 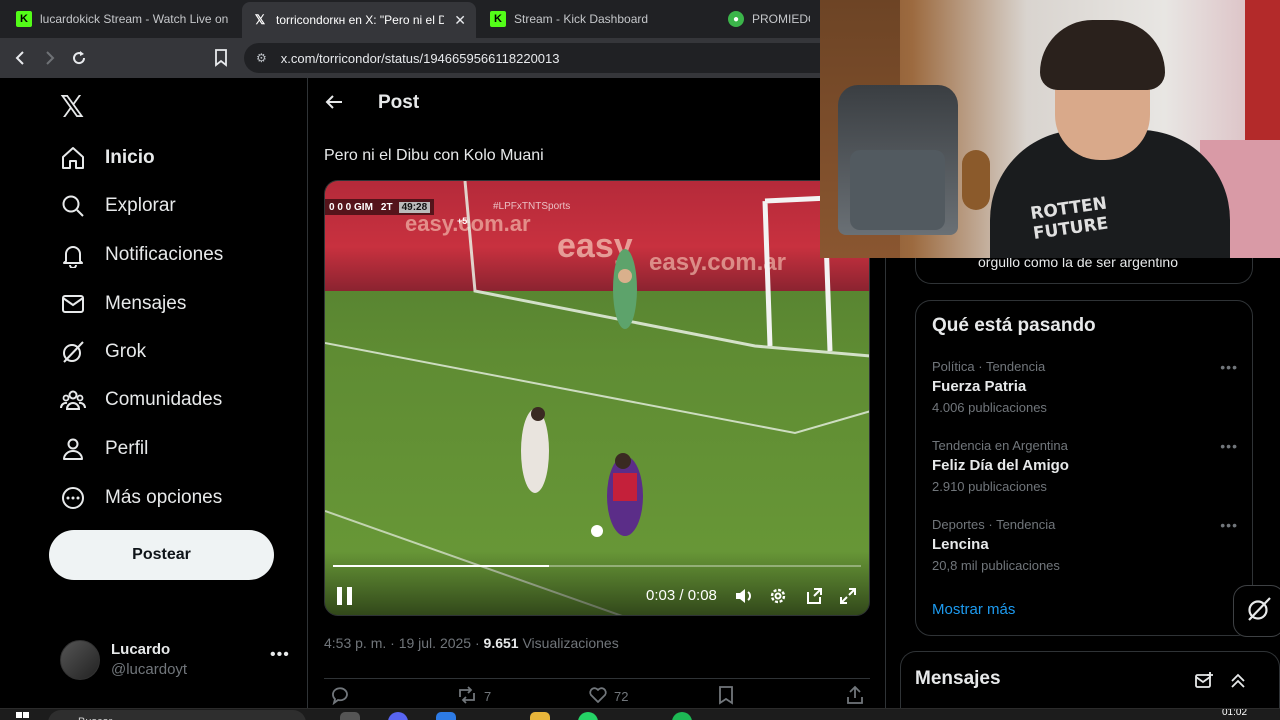 What do you see at coordinates (106, 158) in the screenshot?
I see `nav-item-home: Inicio` at bounding box center [106, 158].